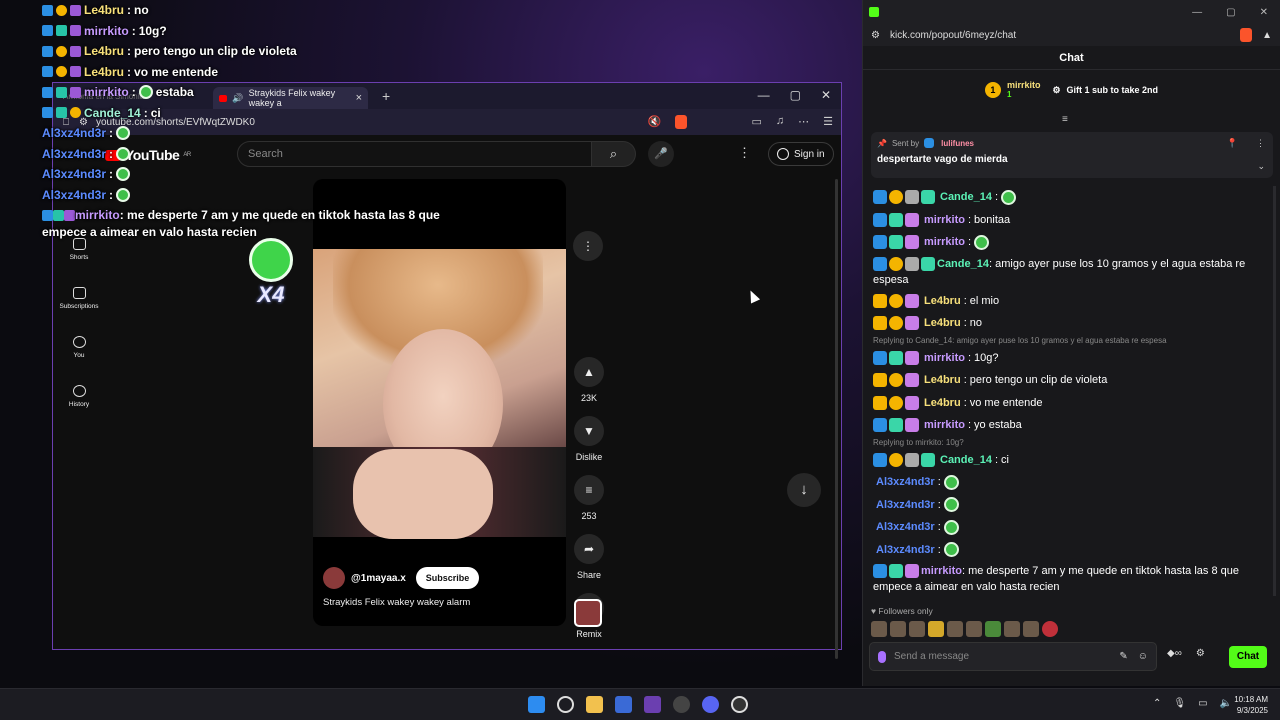 The width and height of the screenshot is (1280, 720). Describe the element at coordinates (1274, 391) in the screenshot. I see `chat-scrollbar` at that location.